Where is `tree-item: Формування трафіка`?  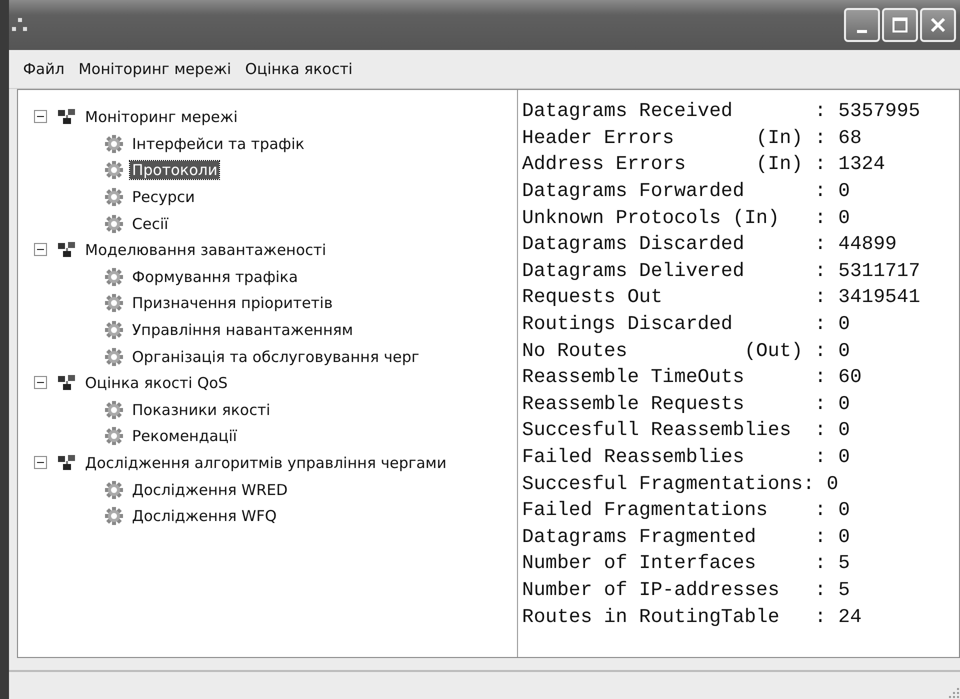 tree-item: Формування трафіка is located at coordinates (215, 277).